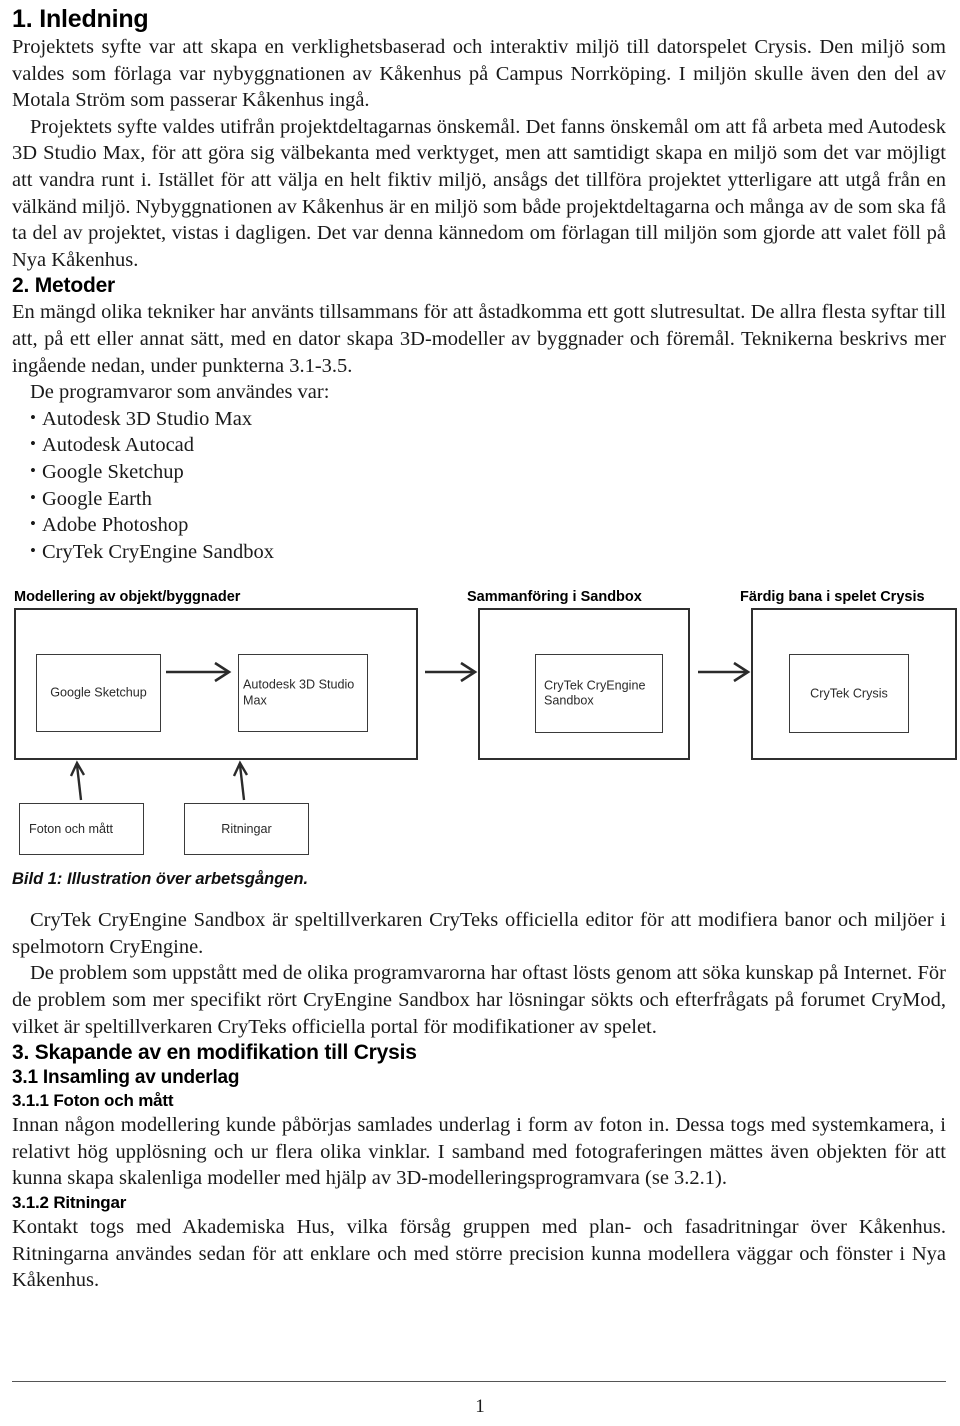 Image resolution: width=960 pixels, height=1426 pixels. What do you see at coordinates (488, 445) in the screenshot?
I see `list-item: Autodesk Autocad` at bounding box center [488, 445].